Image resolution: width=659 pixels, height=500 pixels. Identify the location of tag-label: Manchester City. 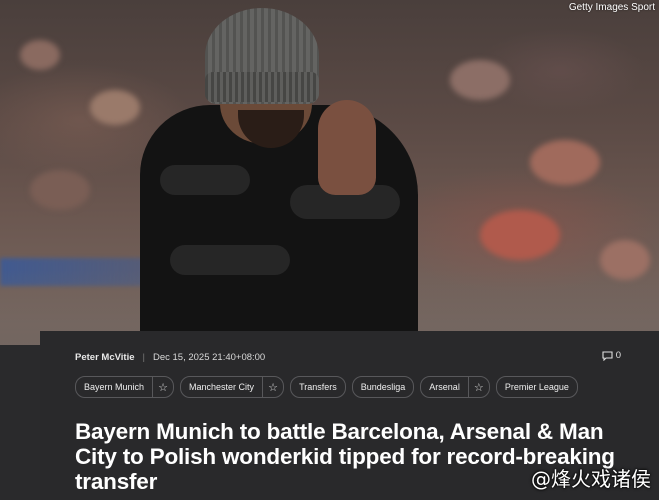
(222, 387).